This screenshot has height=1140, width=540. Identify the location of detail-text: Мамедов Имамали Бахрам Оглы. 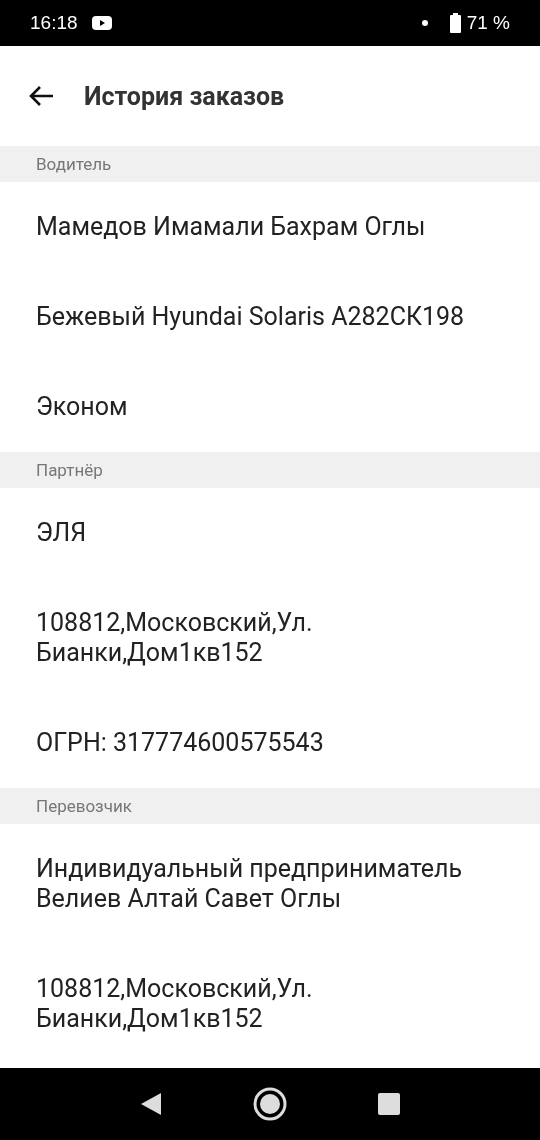
(231, 227).